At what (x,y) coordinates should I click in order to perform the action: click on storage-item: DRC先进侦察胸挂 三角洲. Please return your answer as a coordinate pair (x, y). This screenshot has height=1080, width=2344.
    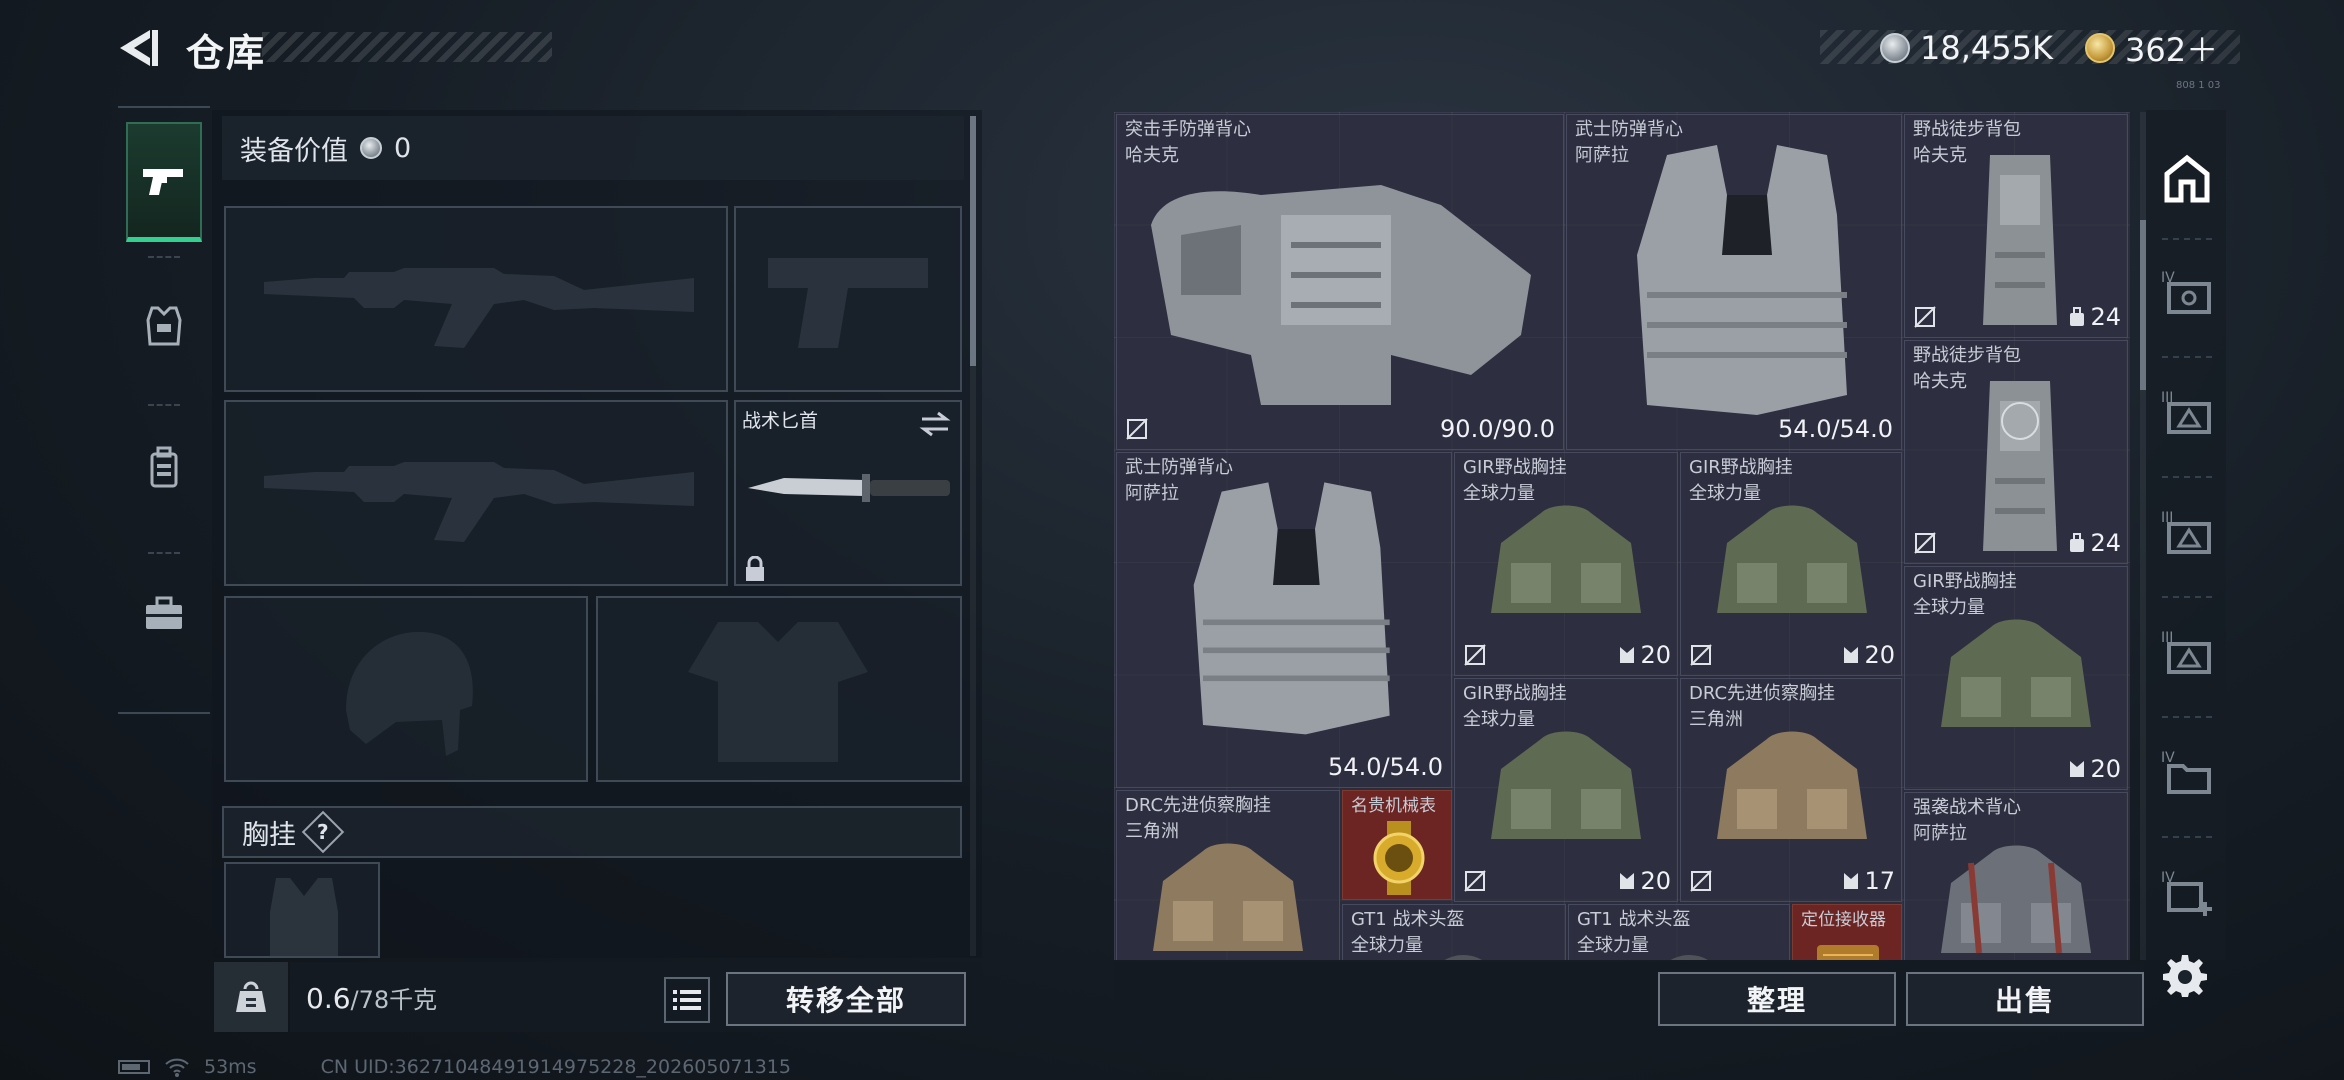
    Looking at the image, I should click on (1228, 875).